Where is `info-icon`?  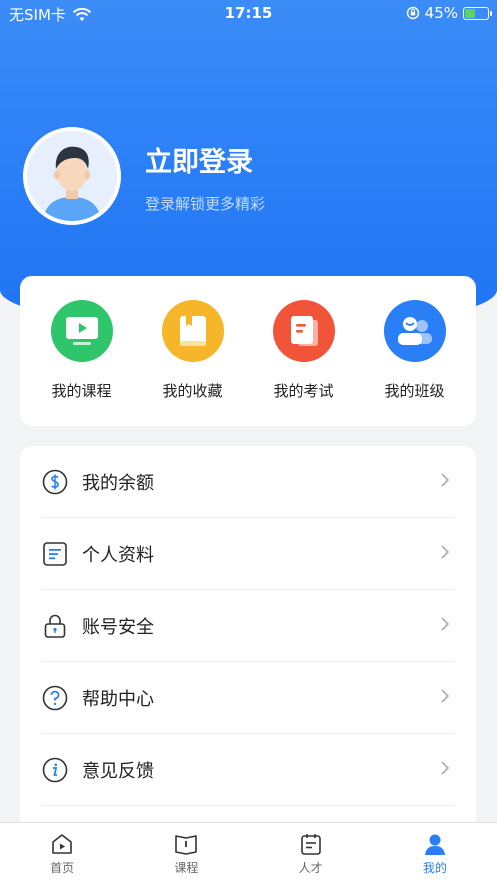
info-icon is located at coordinates (55, 770).